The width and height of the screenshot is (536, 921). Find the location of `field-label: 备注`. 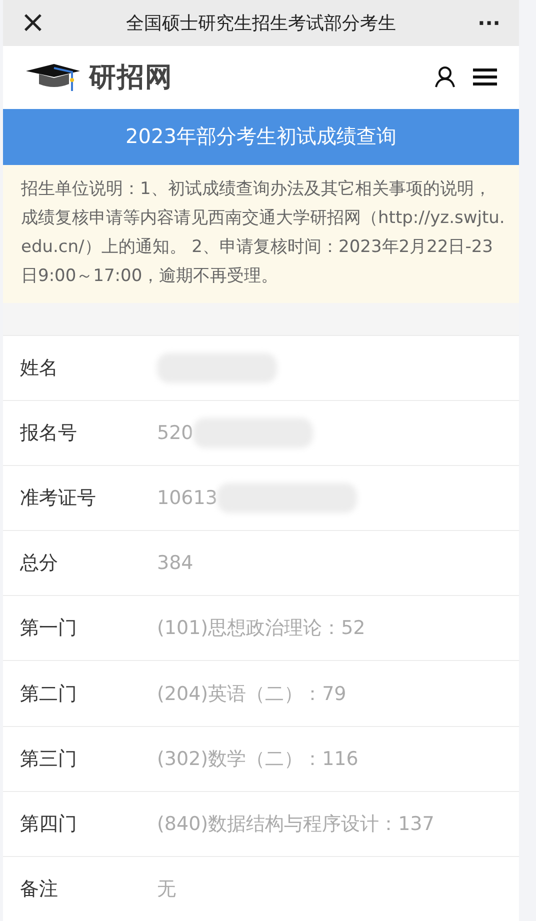

field-label: 备注 is located at coordinates (39, 889).